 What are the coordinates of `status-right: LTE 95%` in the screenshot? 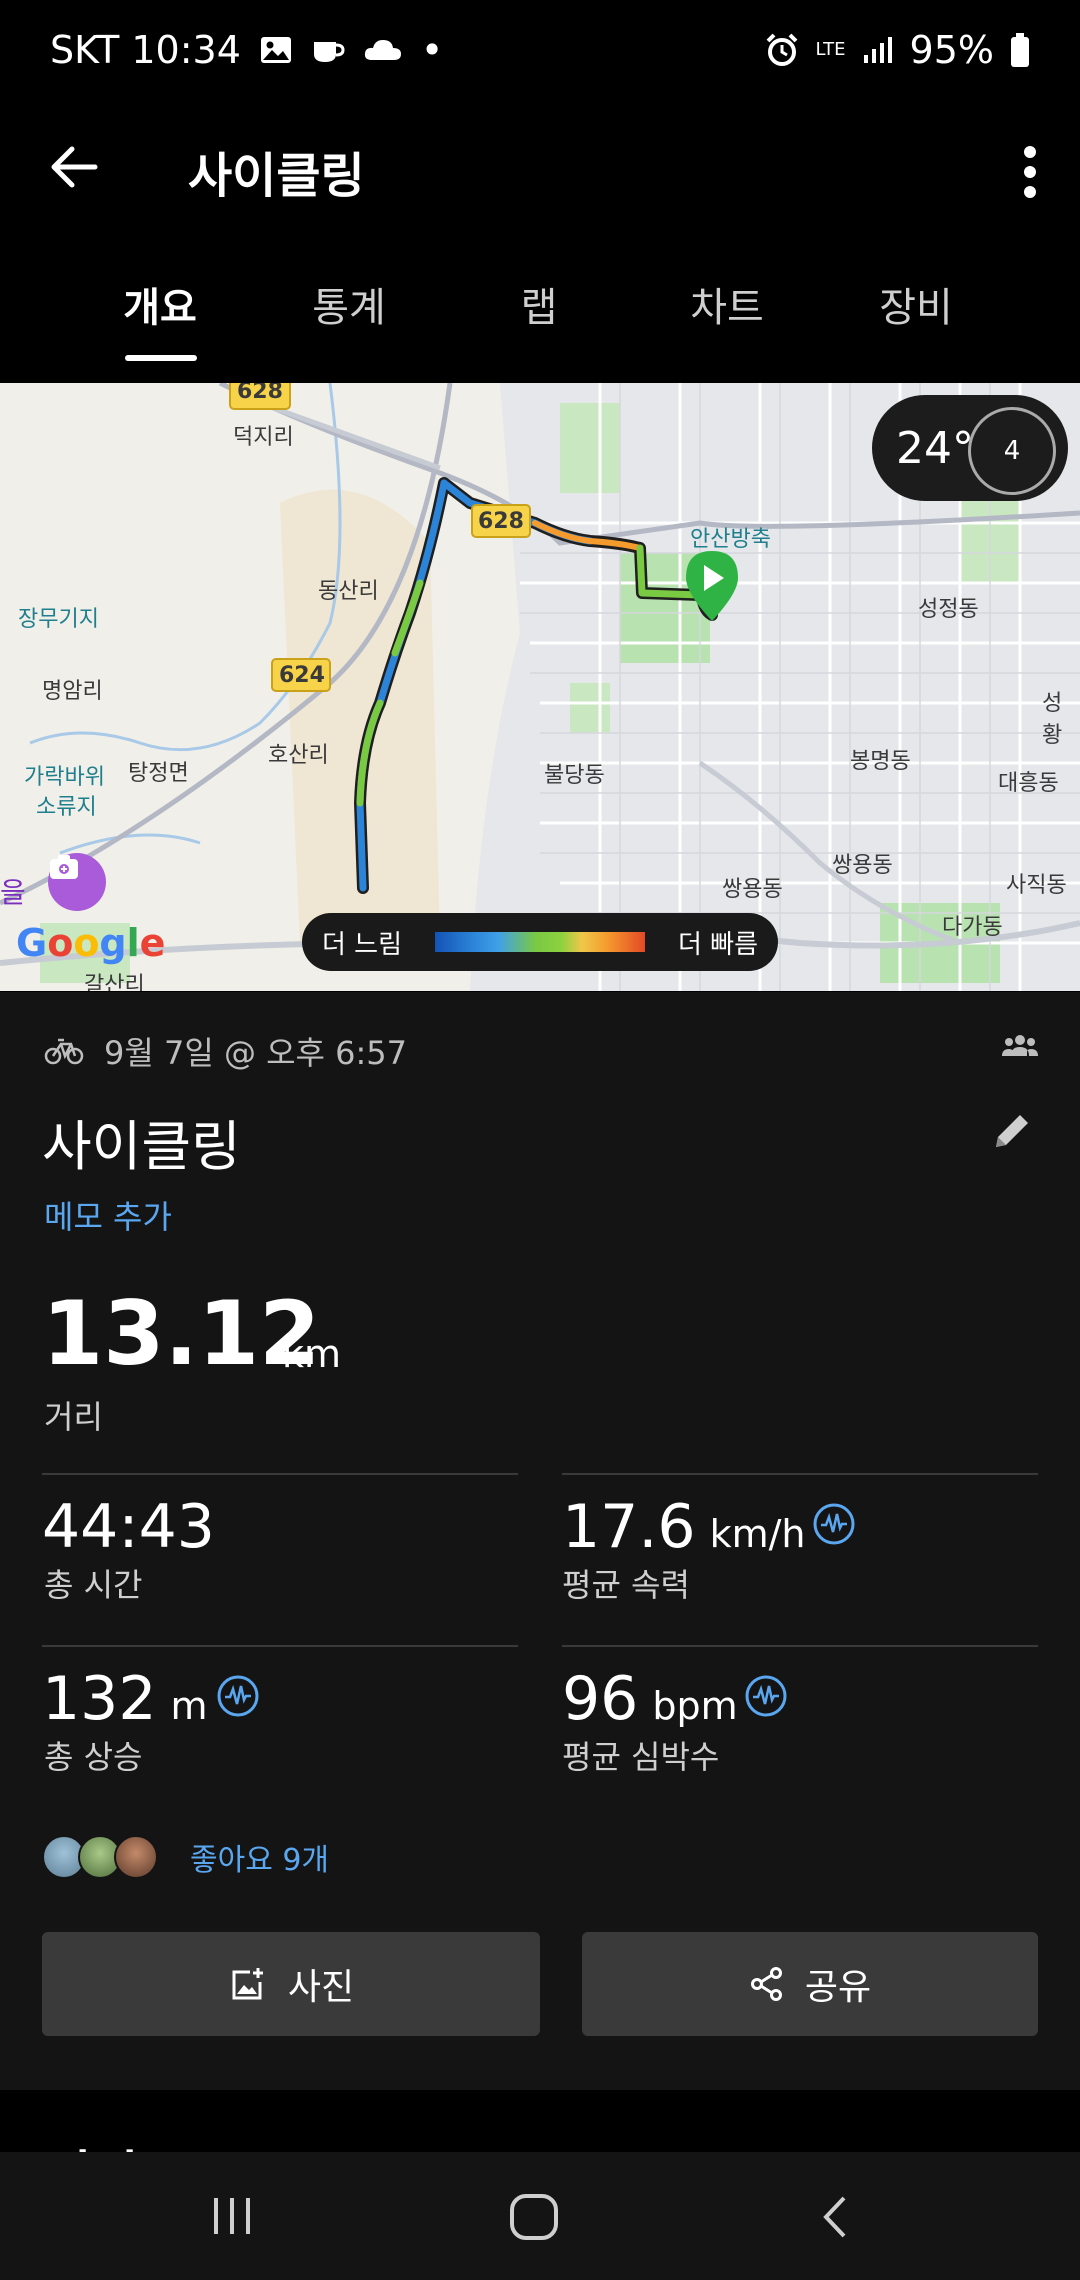 It's located at (897, 50).